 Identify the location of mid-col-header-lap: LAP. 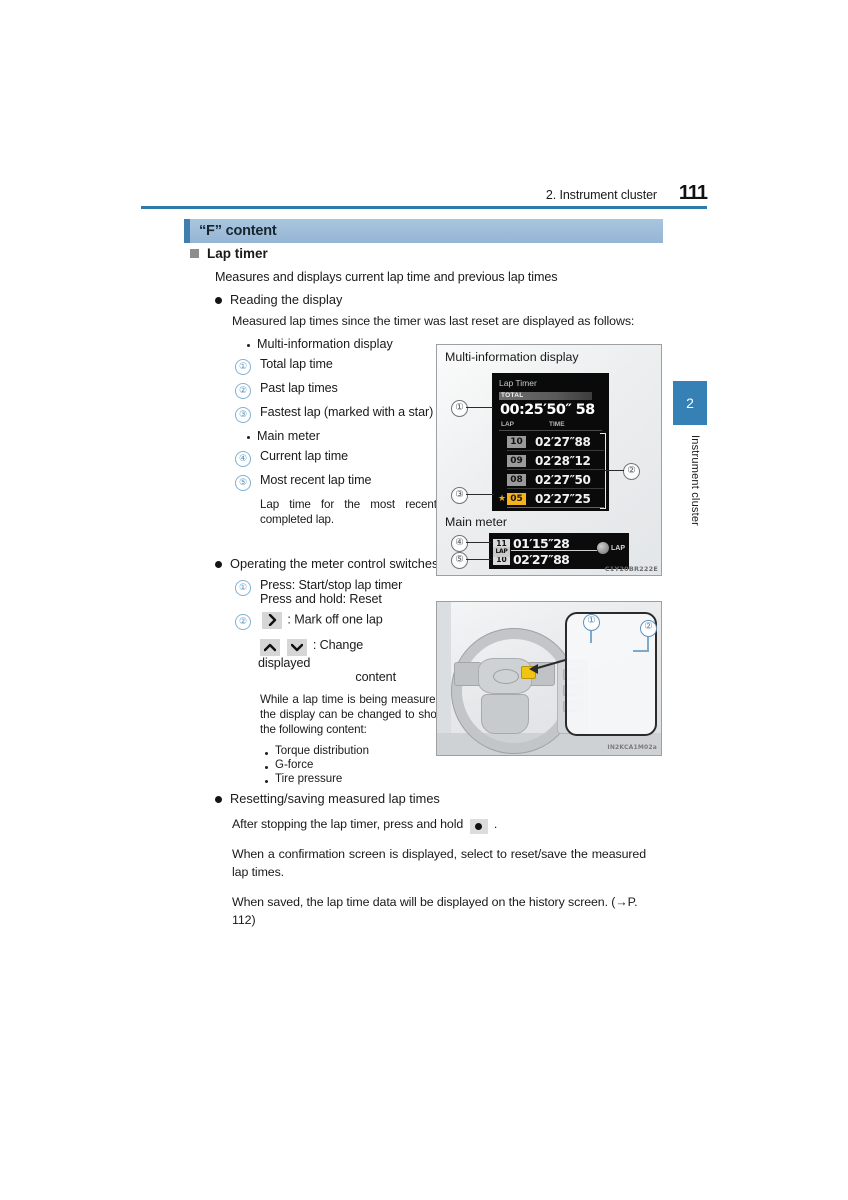
(507, 424).